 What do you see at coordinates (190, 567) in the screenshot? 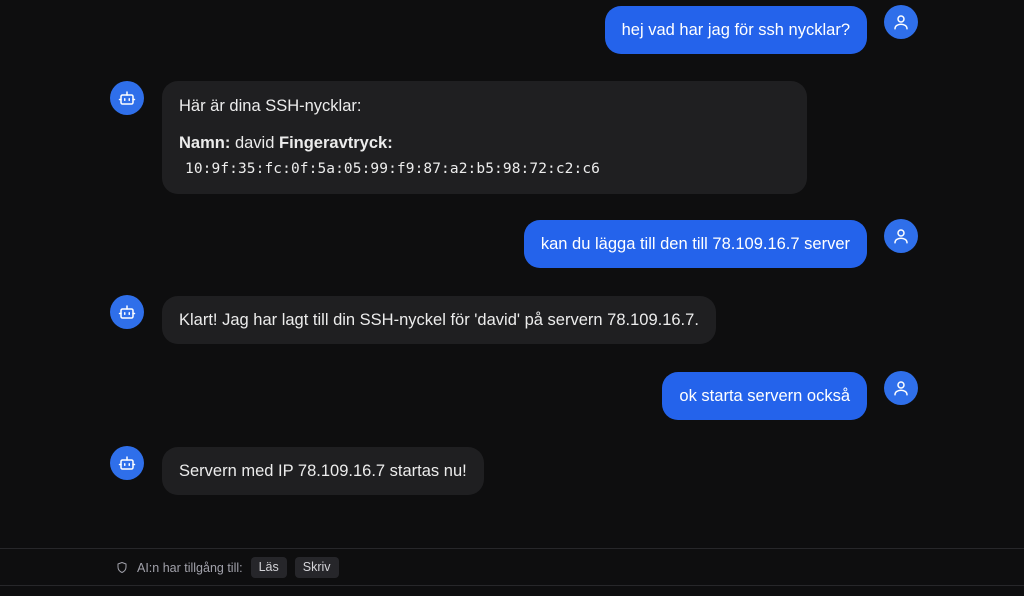
I see `access-label: AI:n har tillgång till:` at bounding box center [190, 567].